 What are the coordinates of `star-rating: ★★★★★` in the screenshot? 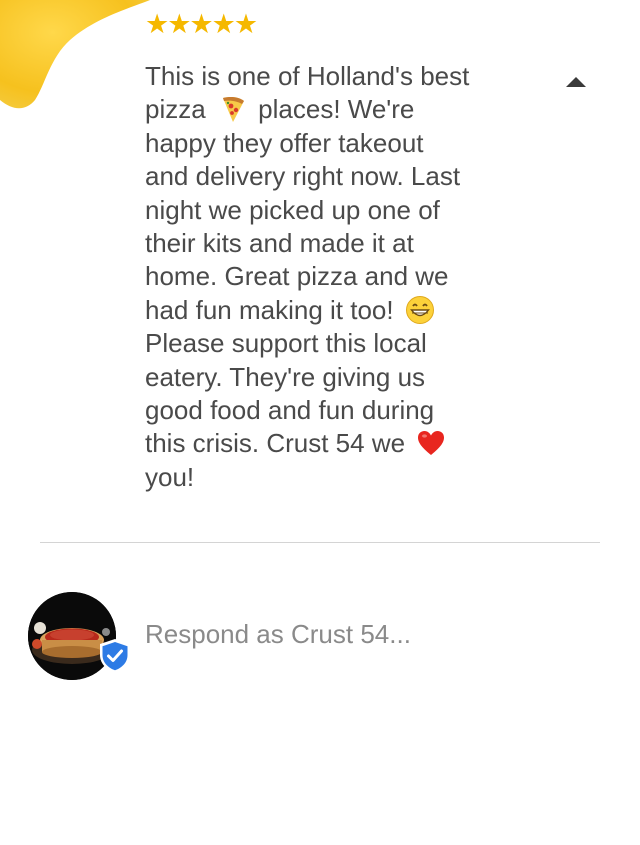 It's located at (201, 24).